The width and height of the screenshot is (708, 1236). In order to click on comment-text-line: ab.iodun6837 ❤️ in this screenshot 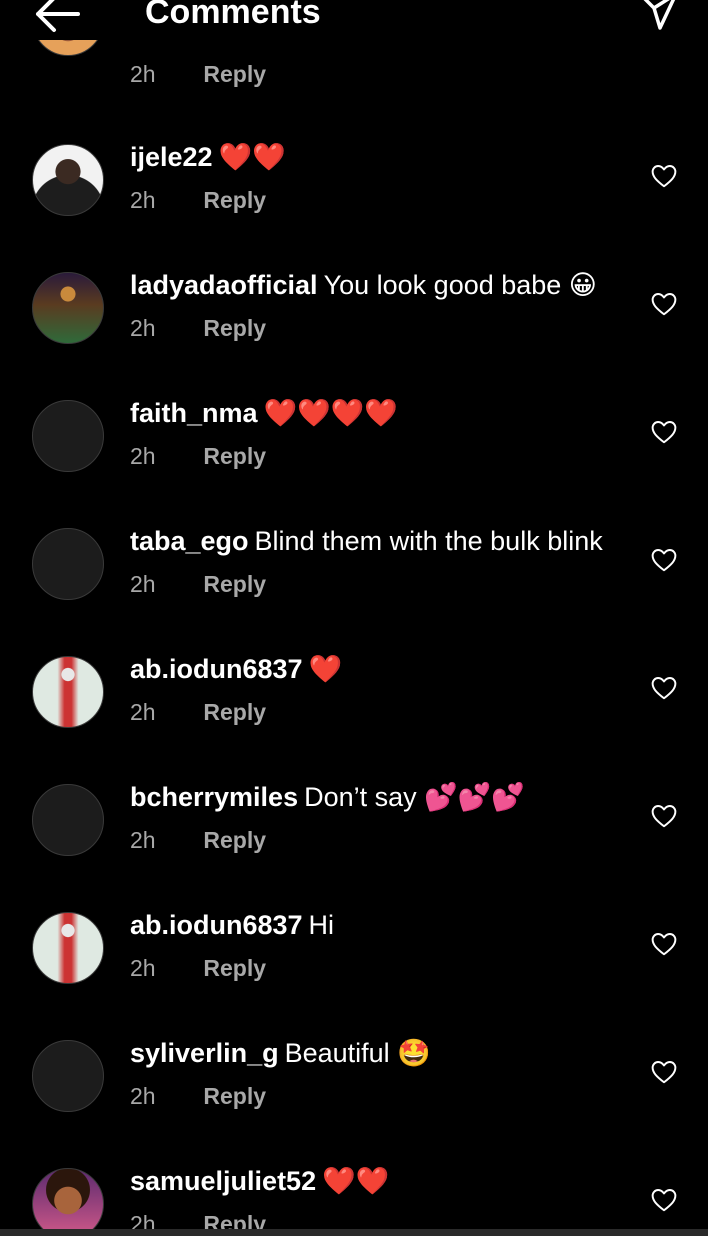, I will do `click(236, 669)`.